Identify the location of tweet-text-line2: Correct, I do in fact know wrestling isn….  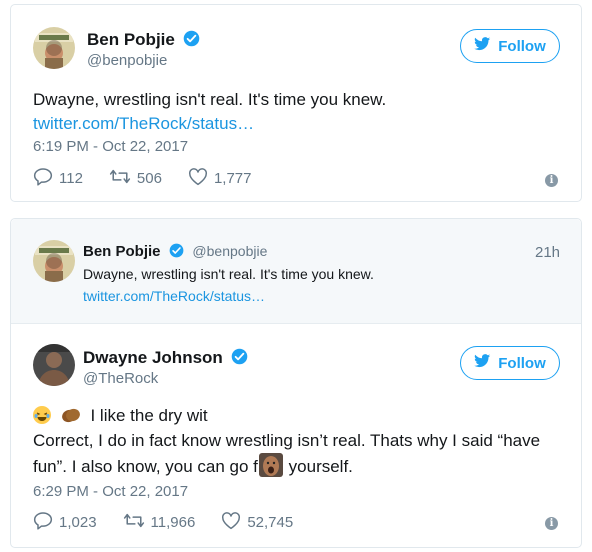
(287, 440).